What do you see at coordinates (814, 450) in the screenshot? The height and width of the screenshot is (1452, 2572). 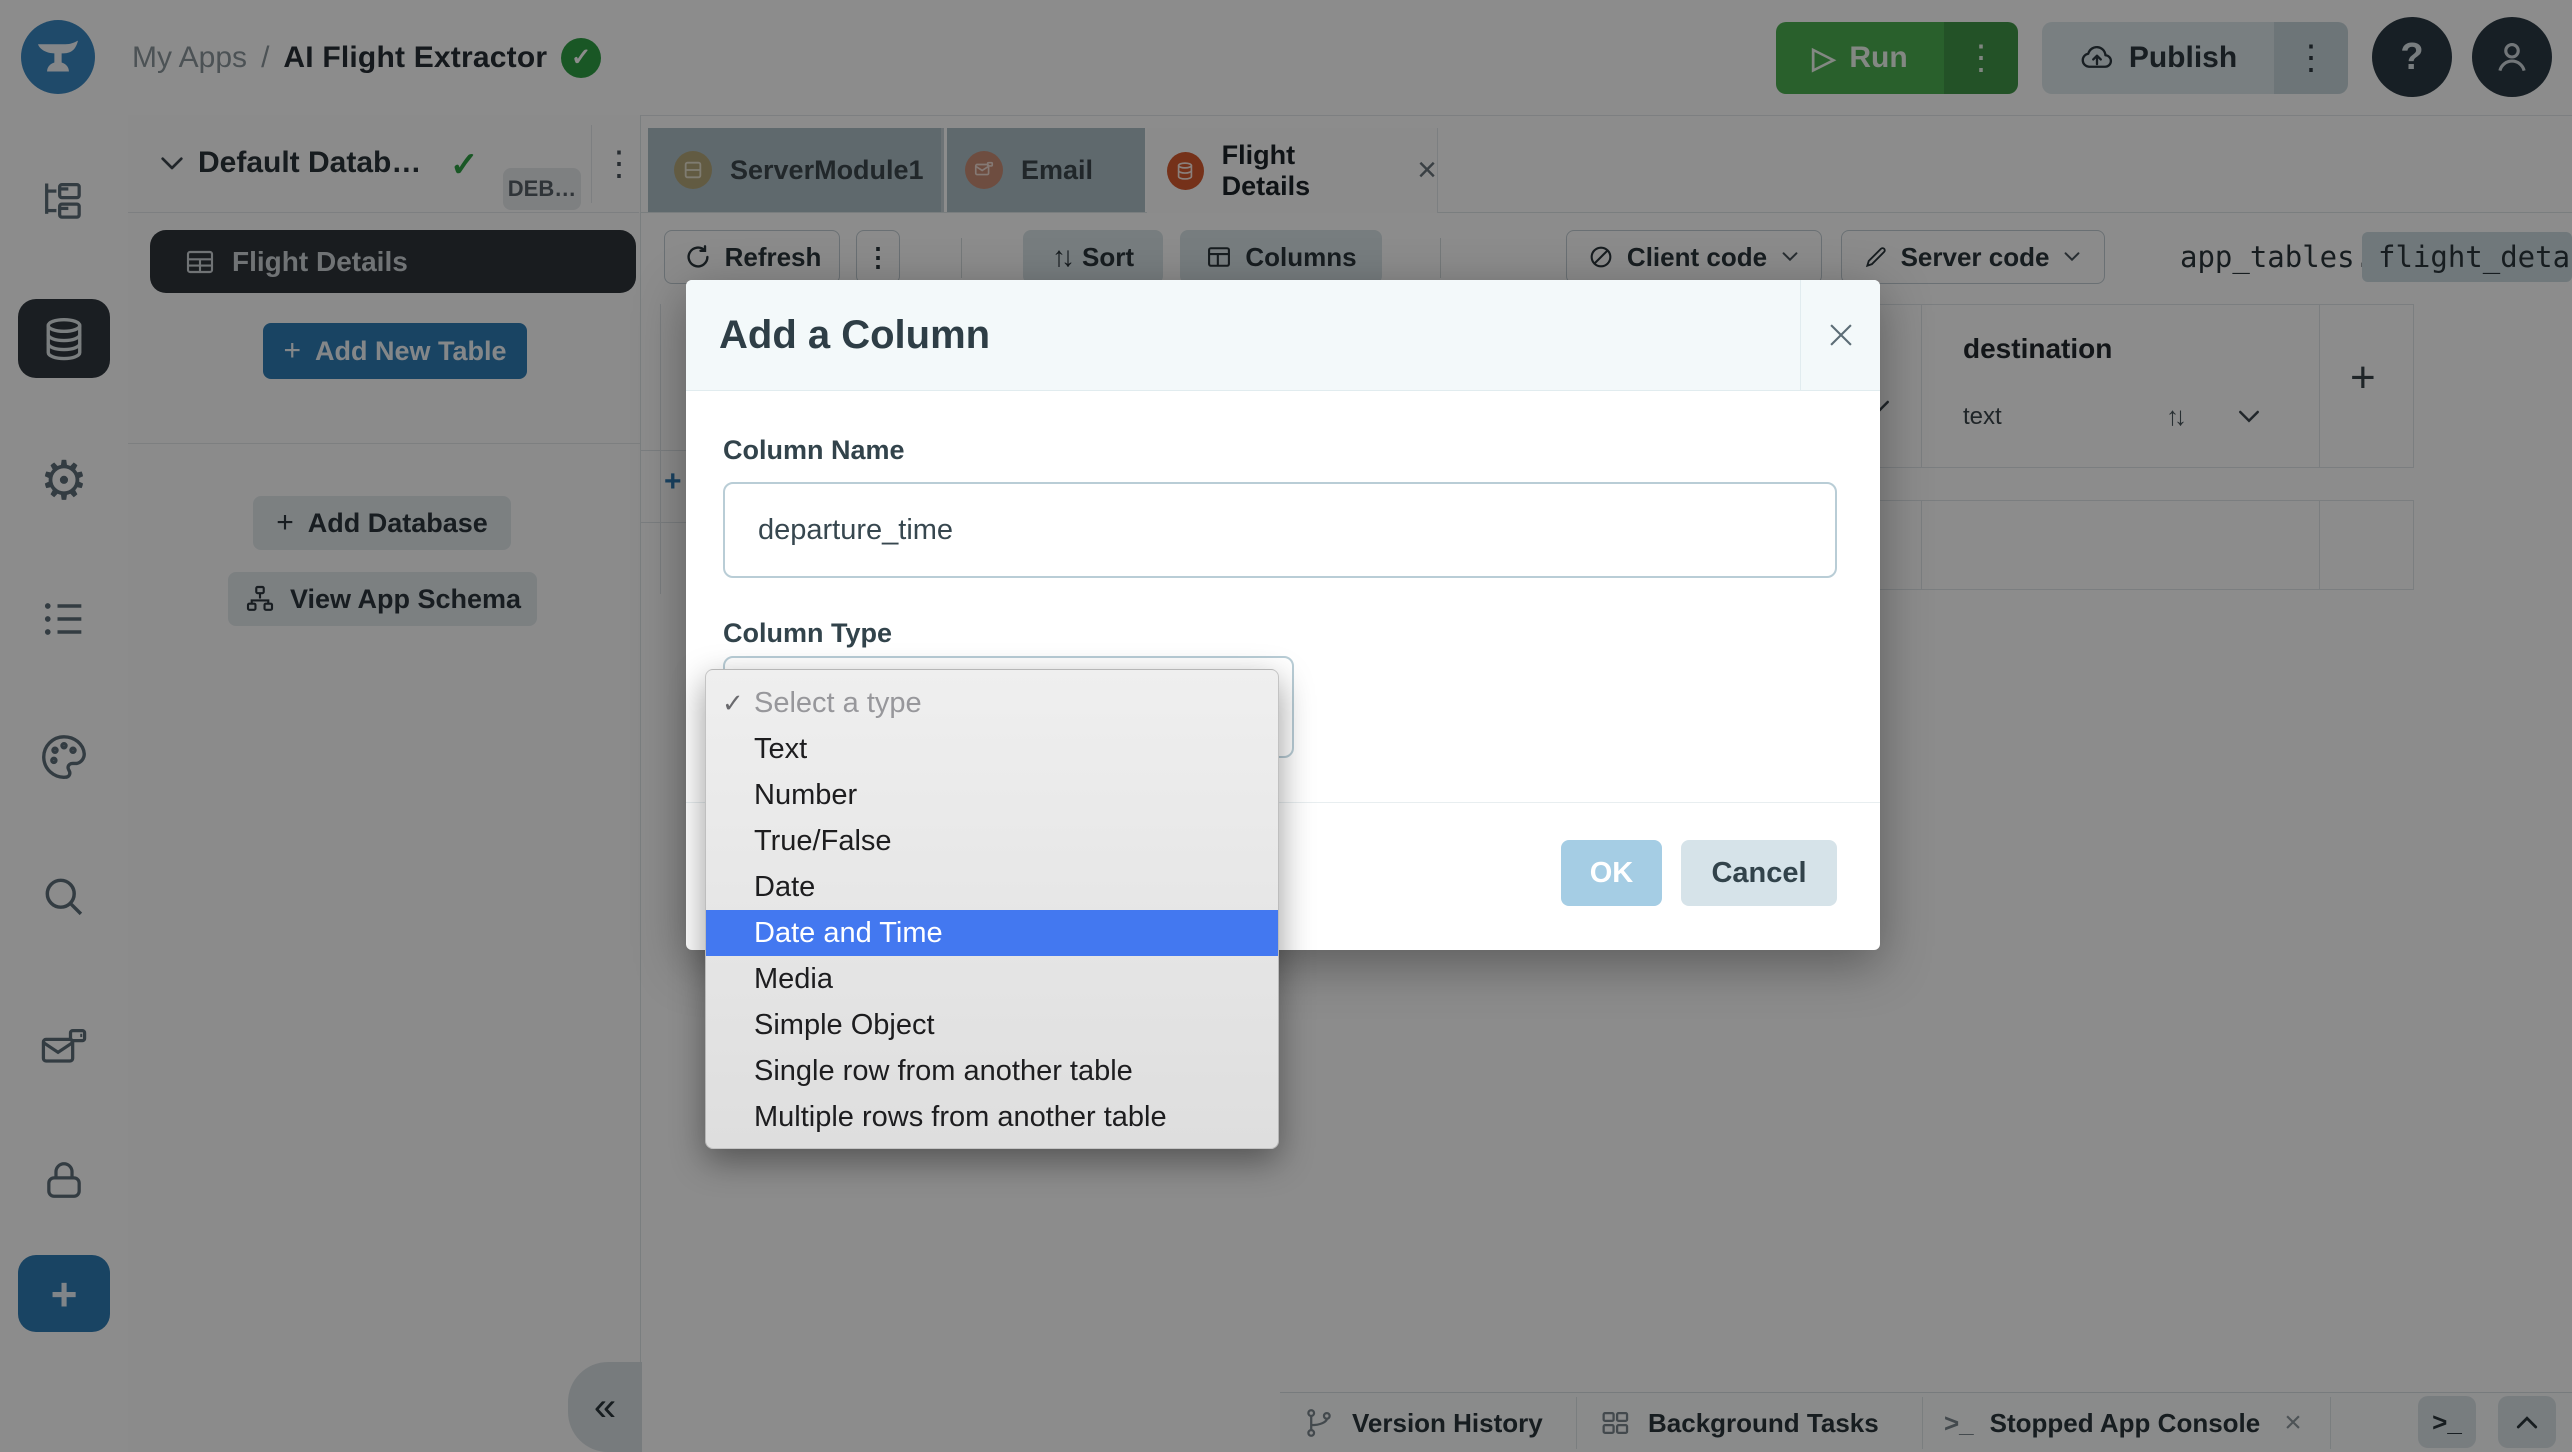 I see `column-name-label: Column Name` at bounding box center [814, 450].